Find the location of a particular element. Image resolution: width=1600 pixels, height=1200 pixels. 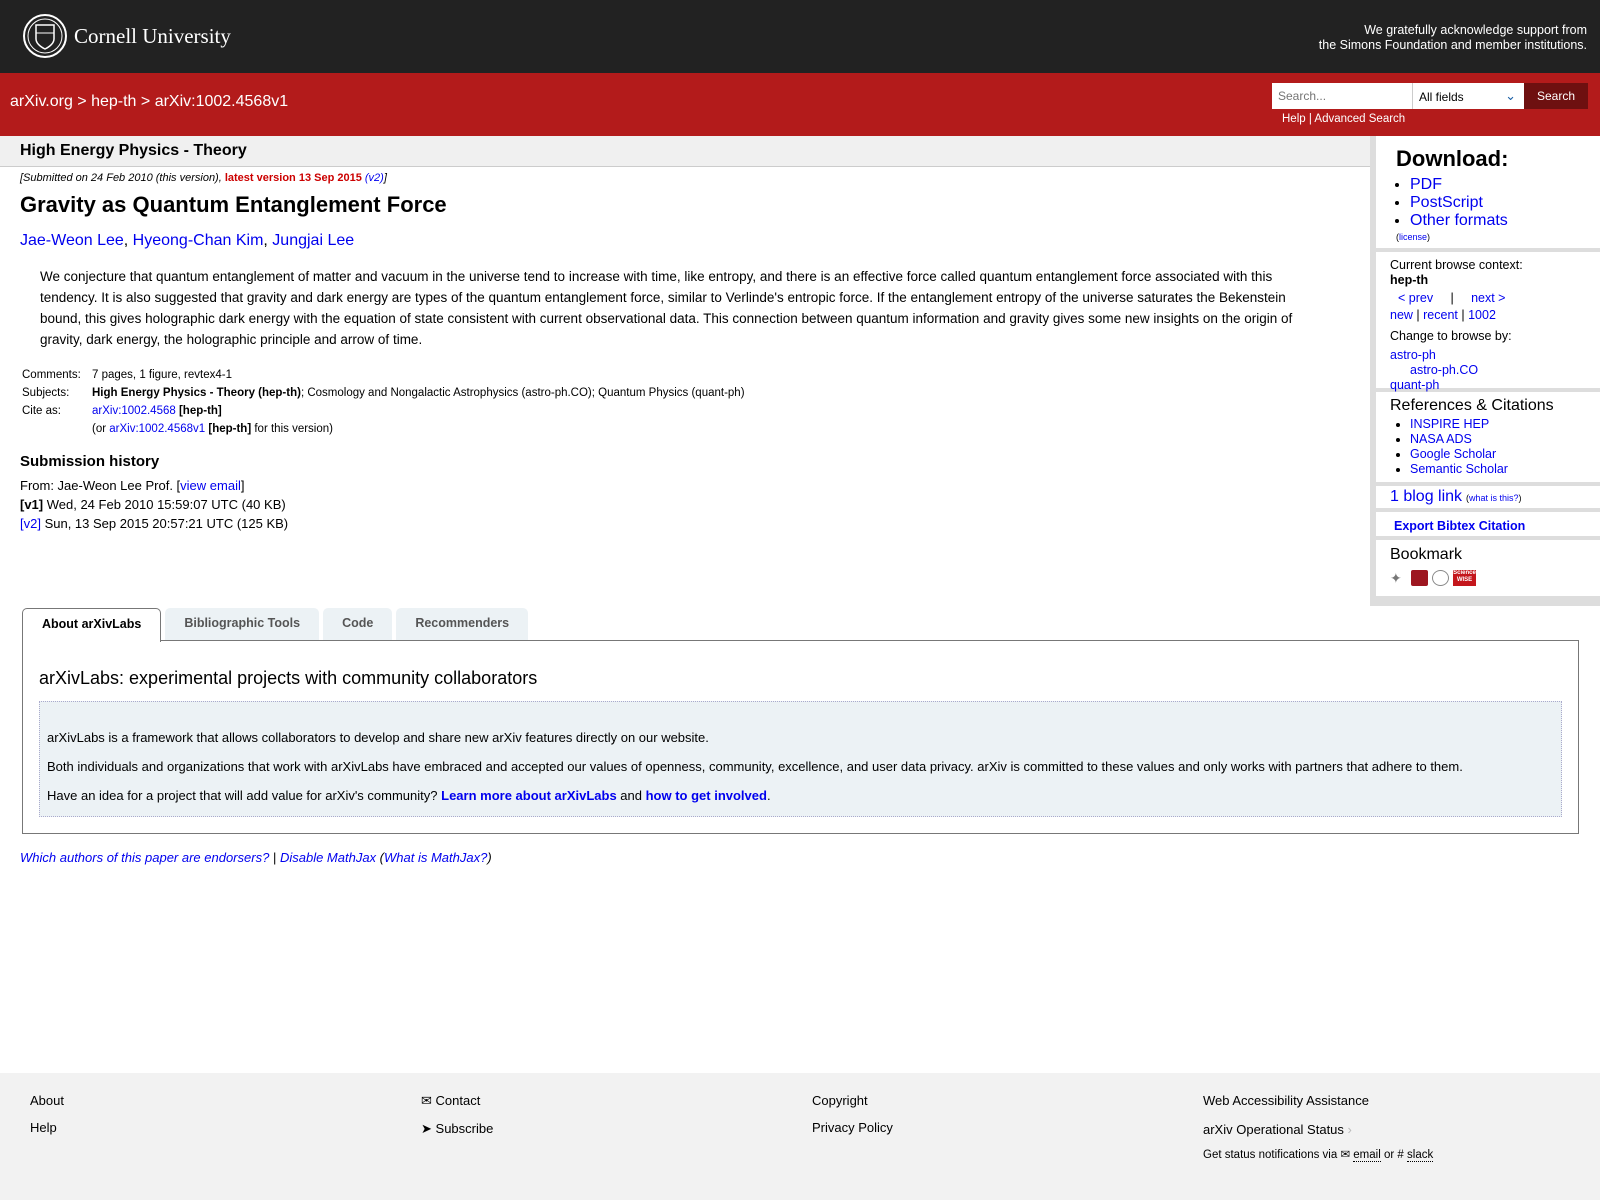

search-input is located at coordinates (1342, 96).